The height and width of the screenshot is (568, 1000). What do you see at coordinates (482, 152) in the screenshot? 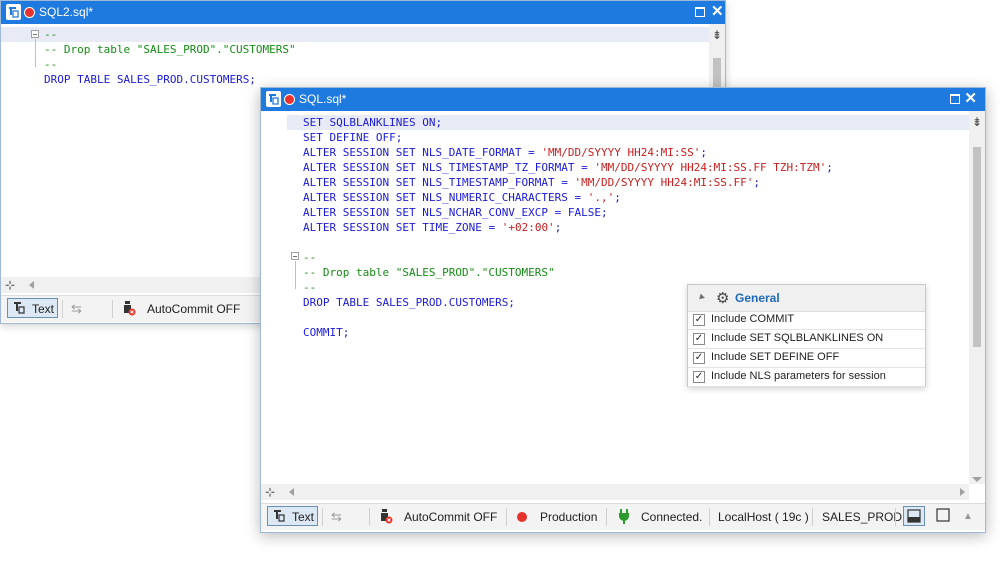
I see `code-token: NLS_DATE_FORMAT =` at bounding box center [482, 152].